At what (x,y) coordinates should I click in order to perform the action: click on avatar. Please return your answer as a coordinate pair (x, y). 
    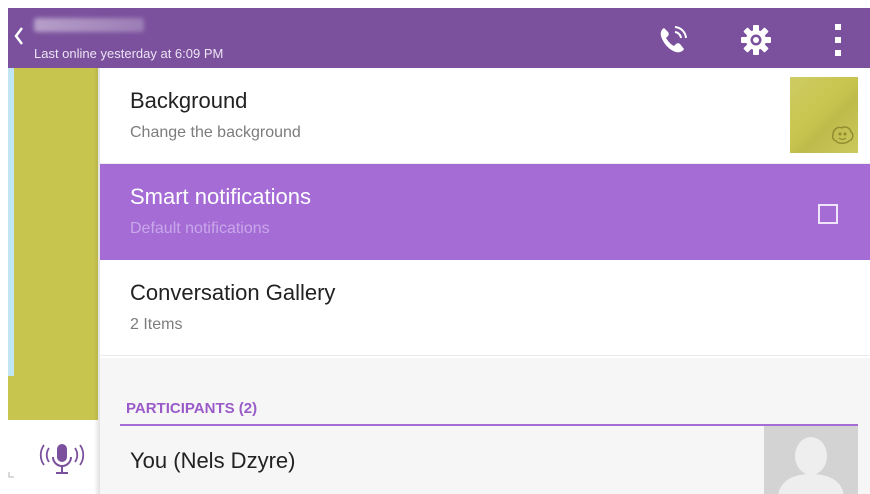
    Looking at the image, I should click on (811, 460).